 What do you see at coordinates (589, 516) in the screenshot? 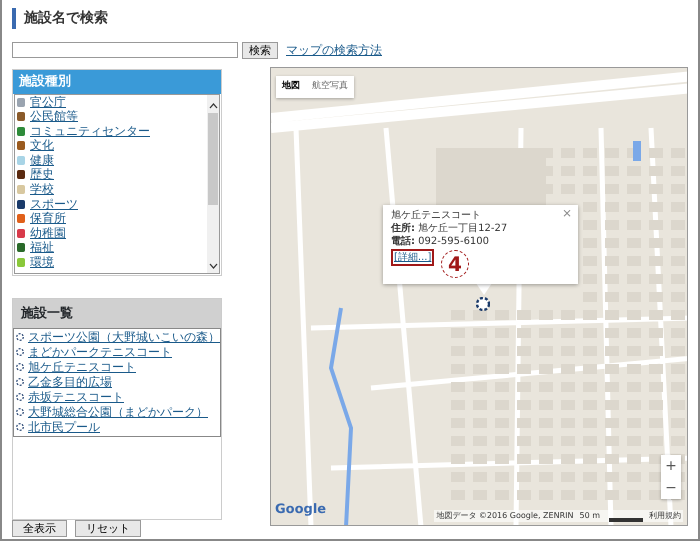
I see `scale-label: 50 m` at bounding box center [589, 516].